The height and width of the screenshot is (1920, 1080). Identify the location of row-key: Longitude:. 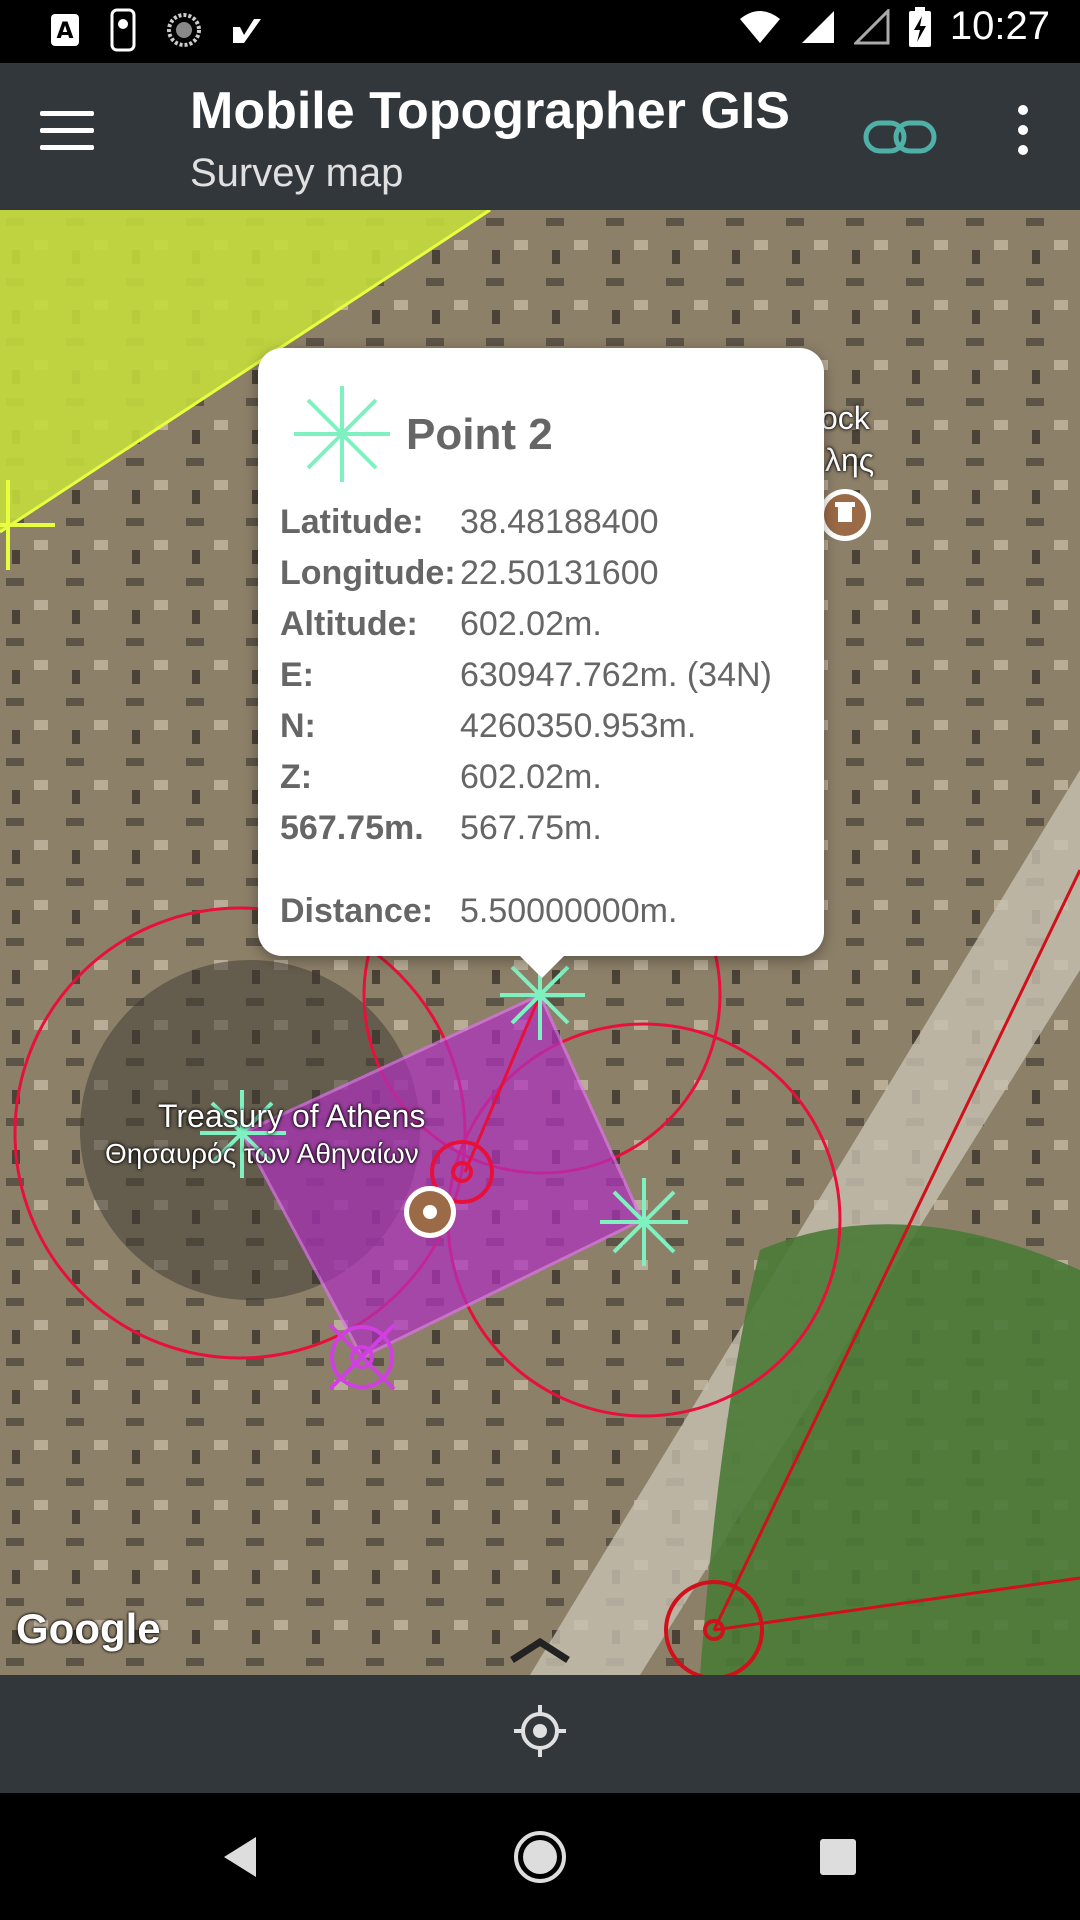
(368, 573).